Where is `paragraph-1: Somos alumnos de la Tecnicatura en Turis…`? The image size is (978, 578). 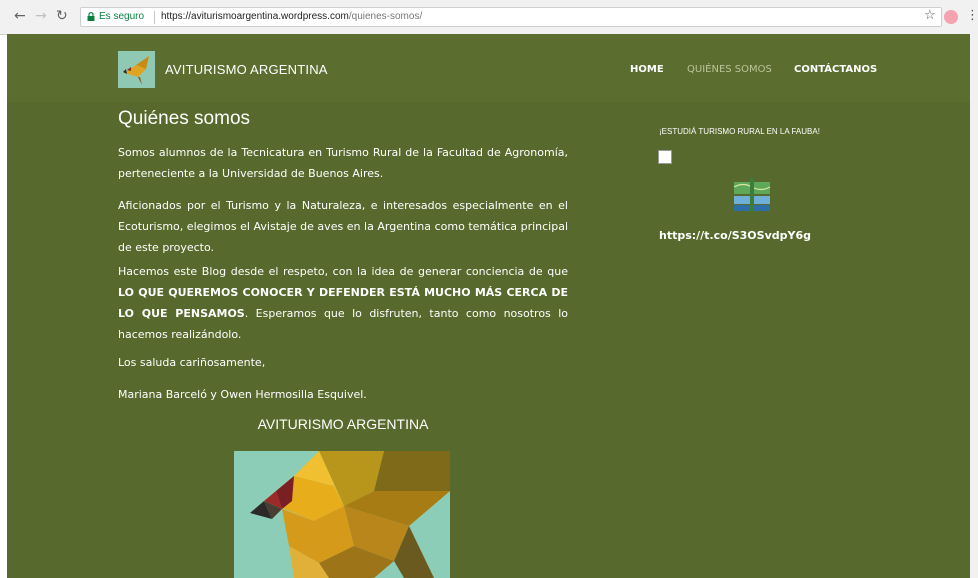
paragraph-1: Somos alumnos de la Tecnicatura en Turis… is located at coordinates (343, 163).